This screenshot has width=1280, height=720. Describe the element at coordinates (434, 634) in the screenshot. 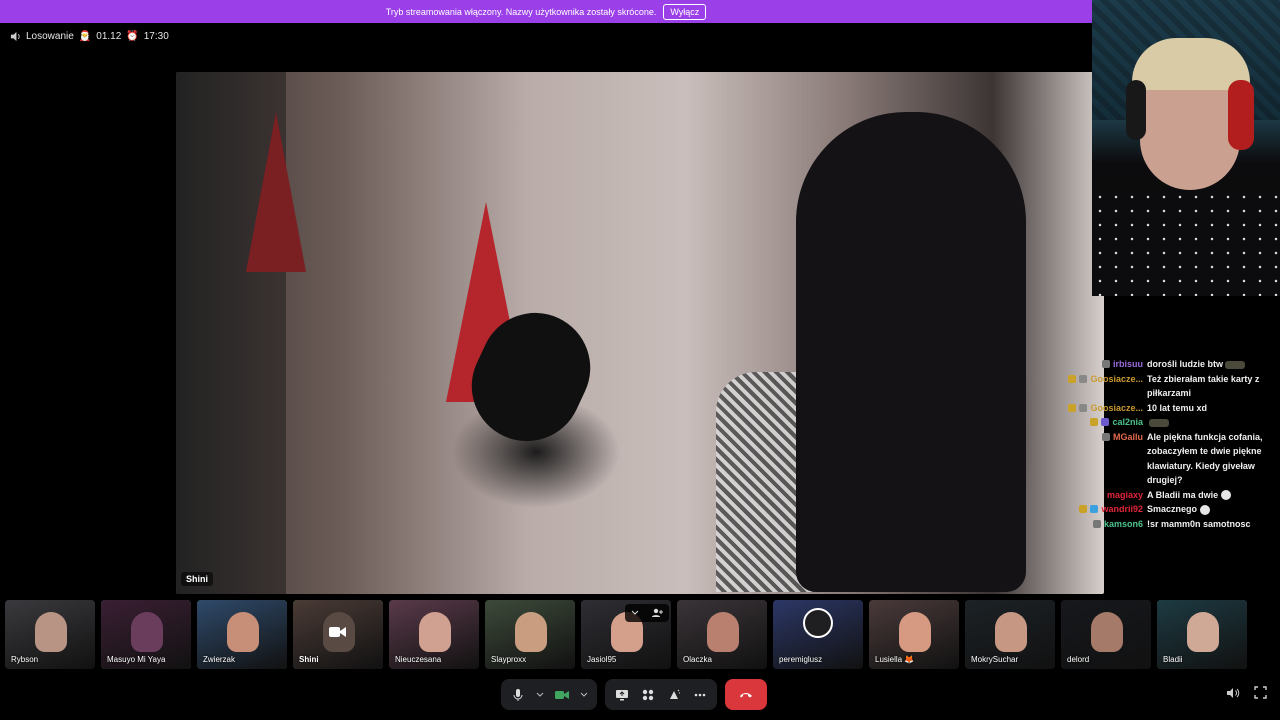

I see `participant-tile: Nieuczesana` at that location.